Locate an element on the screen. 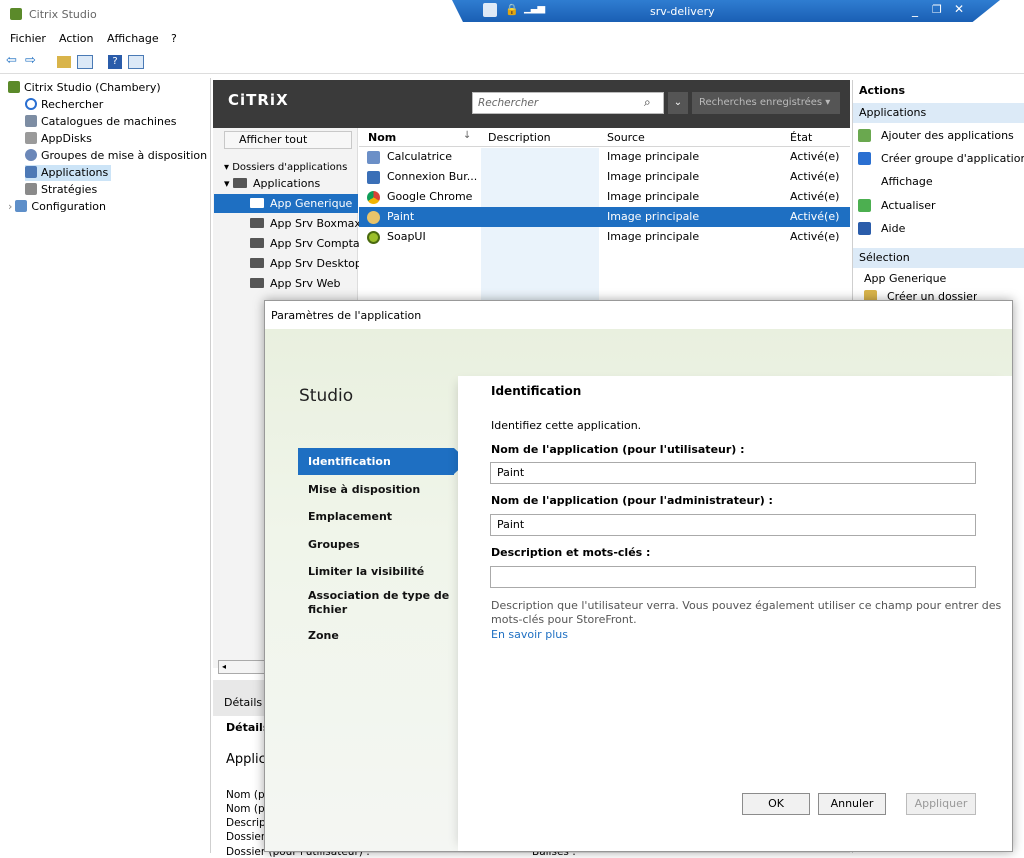 This screenshot has width=1024, height=858. nav-groupes: Groupes is located at coordinates (388, 544).